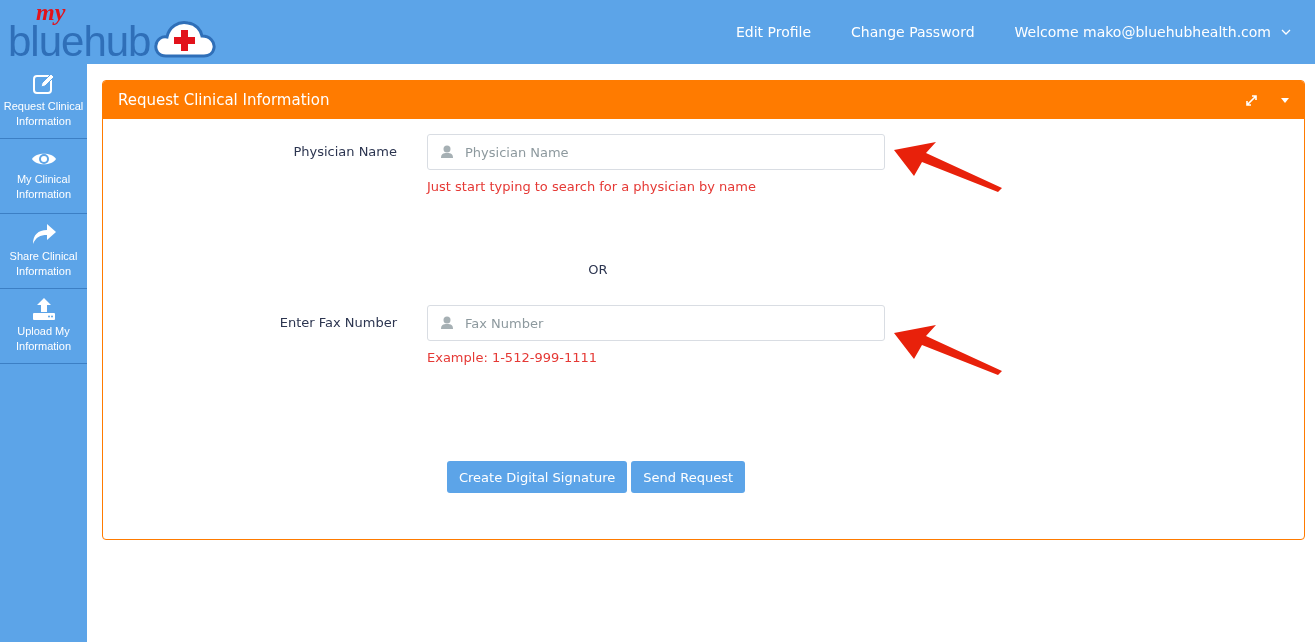 The height and width of the screenshot is (642, 1315). What do you see at coordinates (592, 186) in the screenshot?
I see `hint-text: Just start typing to search for a physician by name` at bounding box center [592, 186].